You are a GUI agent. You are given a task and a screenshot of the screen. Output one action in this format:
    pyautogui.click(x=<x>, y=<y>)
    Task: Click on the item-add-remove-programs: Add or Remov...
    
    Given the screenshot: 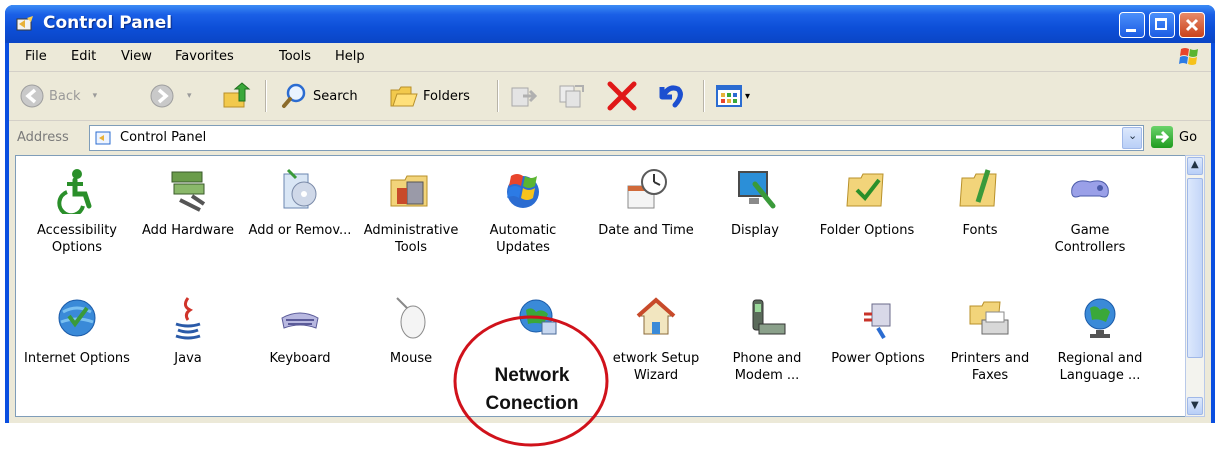 What is the action you would take?
    pyautogui.click(x=300, y=202)
    